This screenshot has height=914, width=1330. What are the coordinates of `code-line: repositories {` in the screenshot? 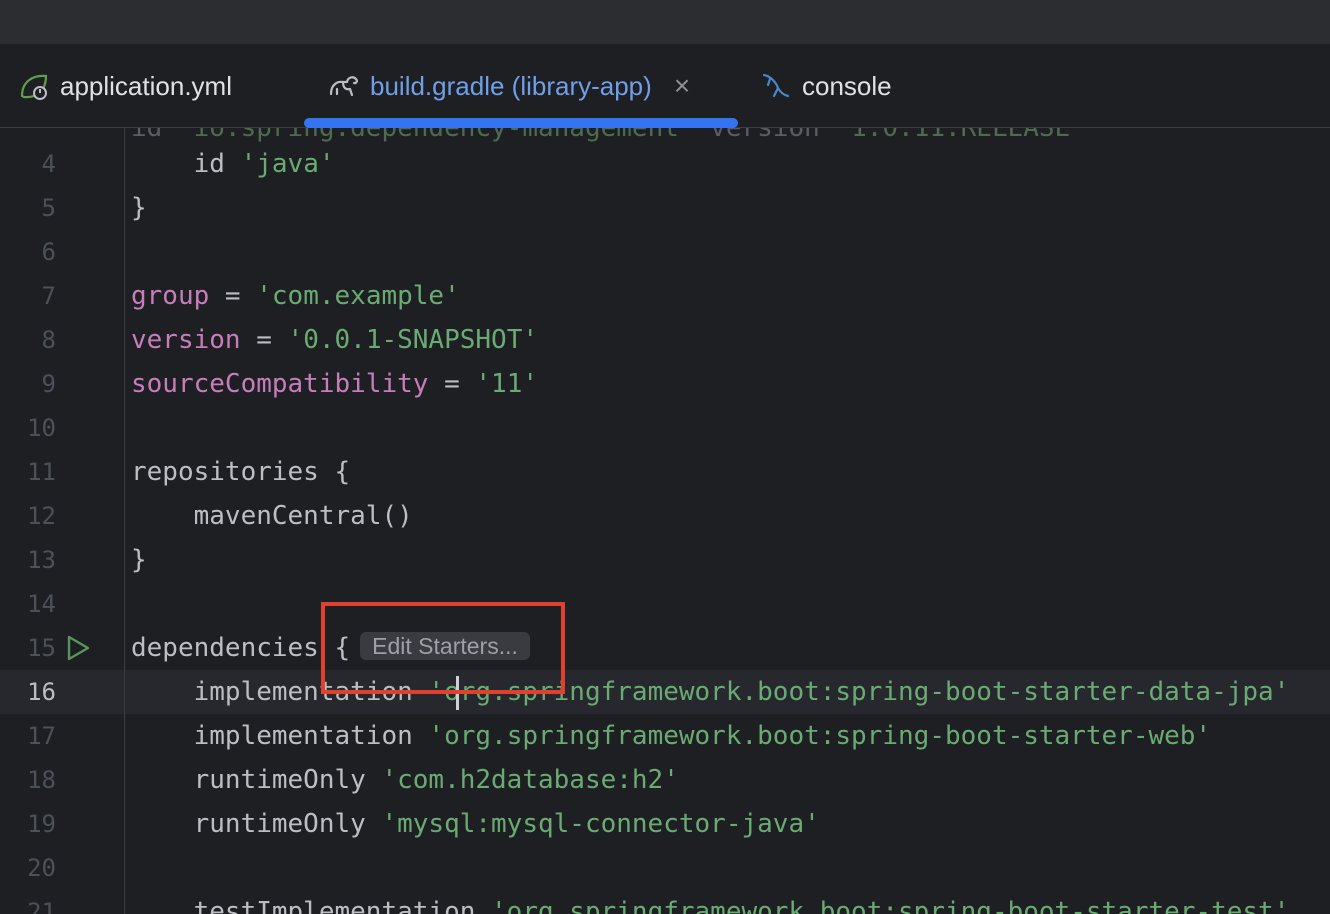 It's located at (240, 472).